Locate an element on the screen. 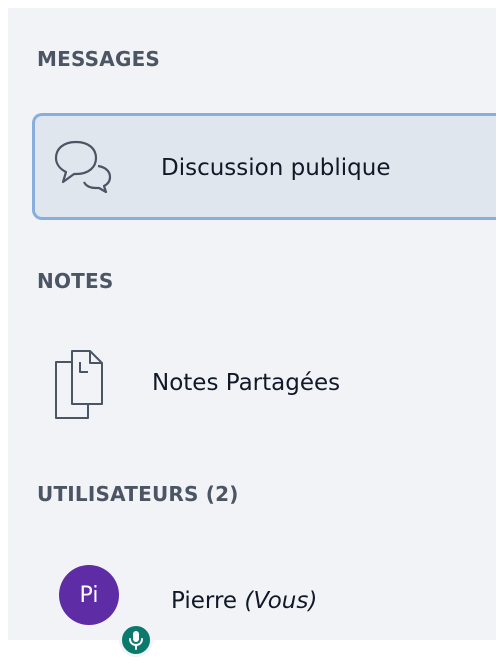 The width and height of the screenshot is (496, 670). microphone-icon is located at coordinates (136, 640).